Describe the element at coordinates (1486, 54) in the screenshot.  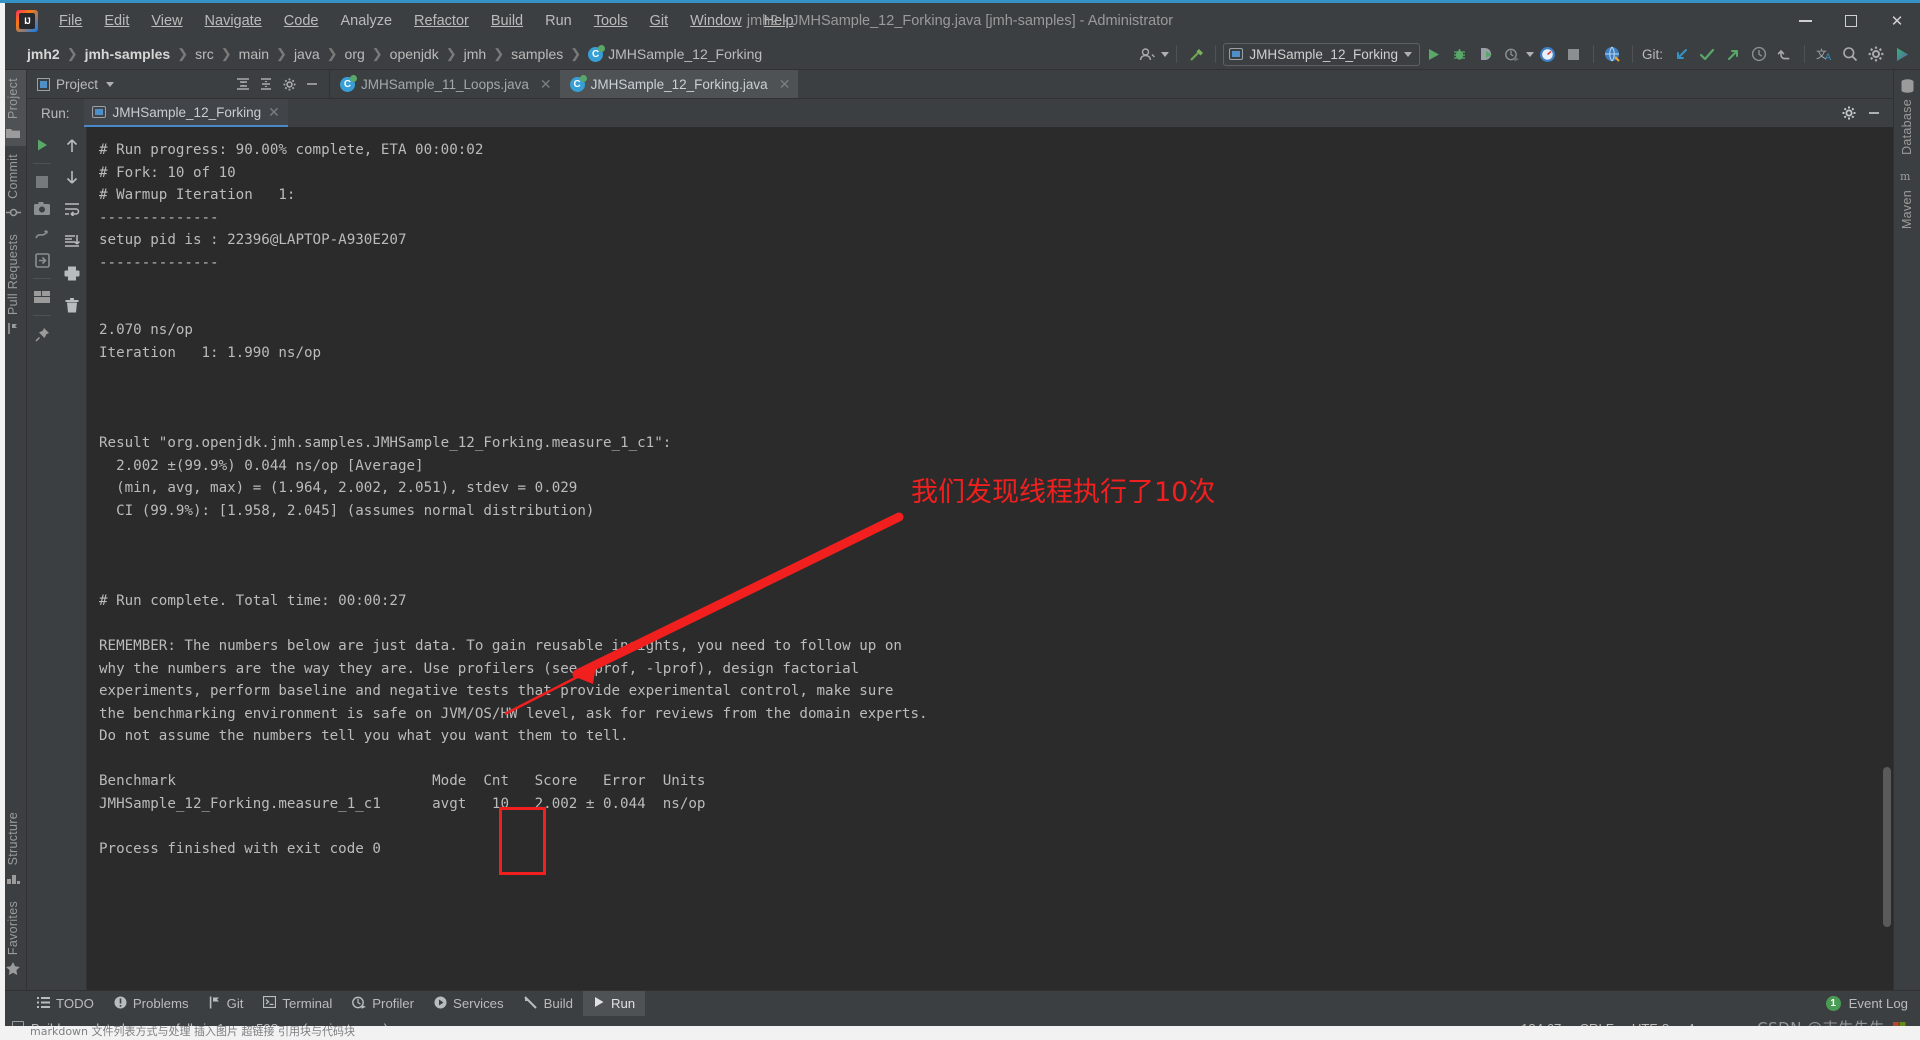
I see `run-with-coverage-icon` at that location.